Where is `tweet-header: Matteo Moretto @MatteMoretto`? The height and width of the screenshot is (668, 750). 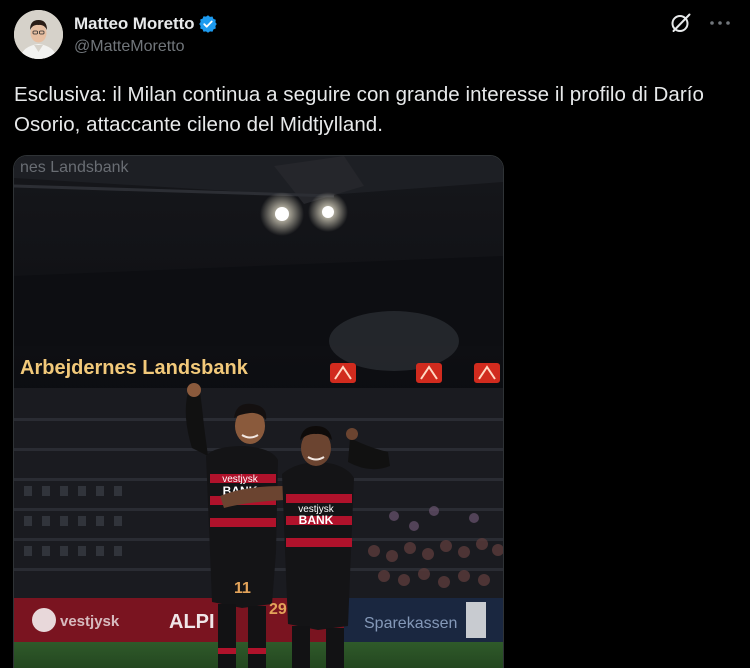
tweet-header: Matteo Moretto @MatteMoretto is located at coordinates (374, 36).